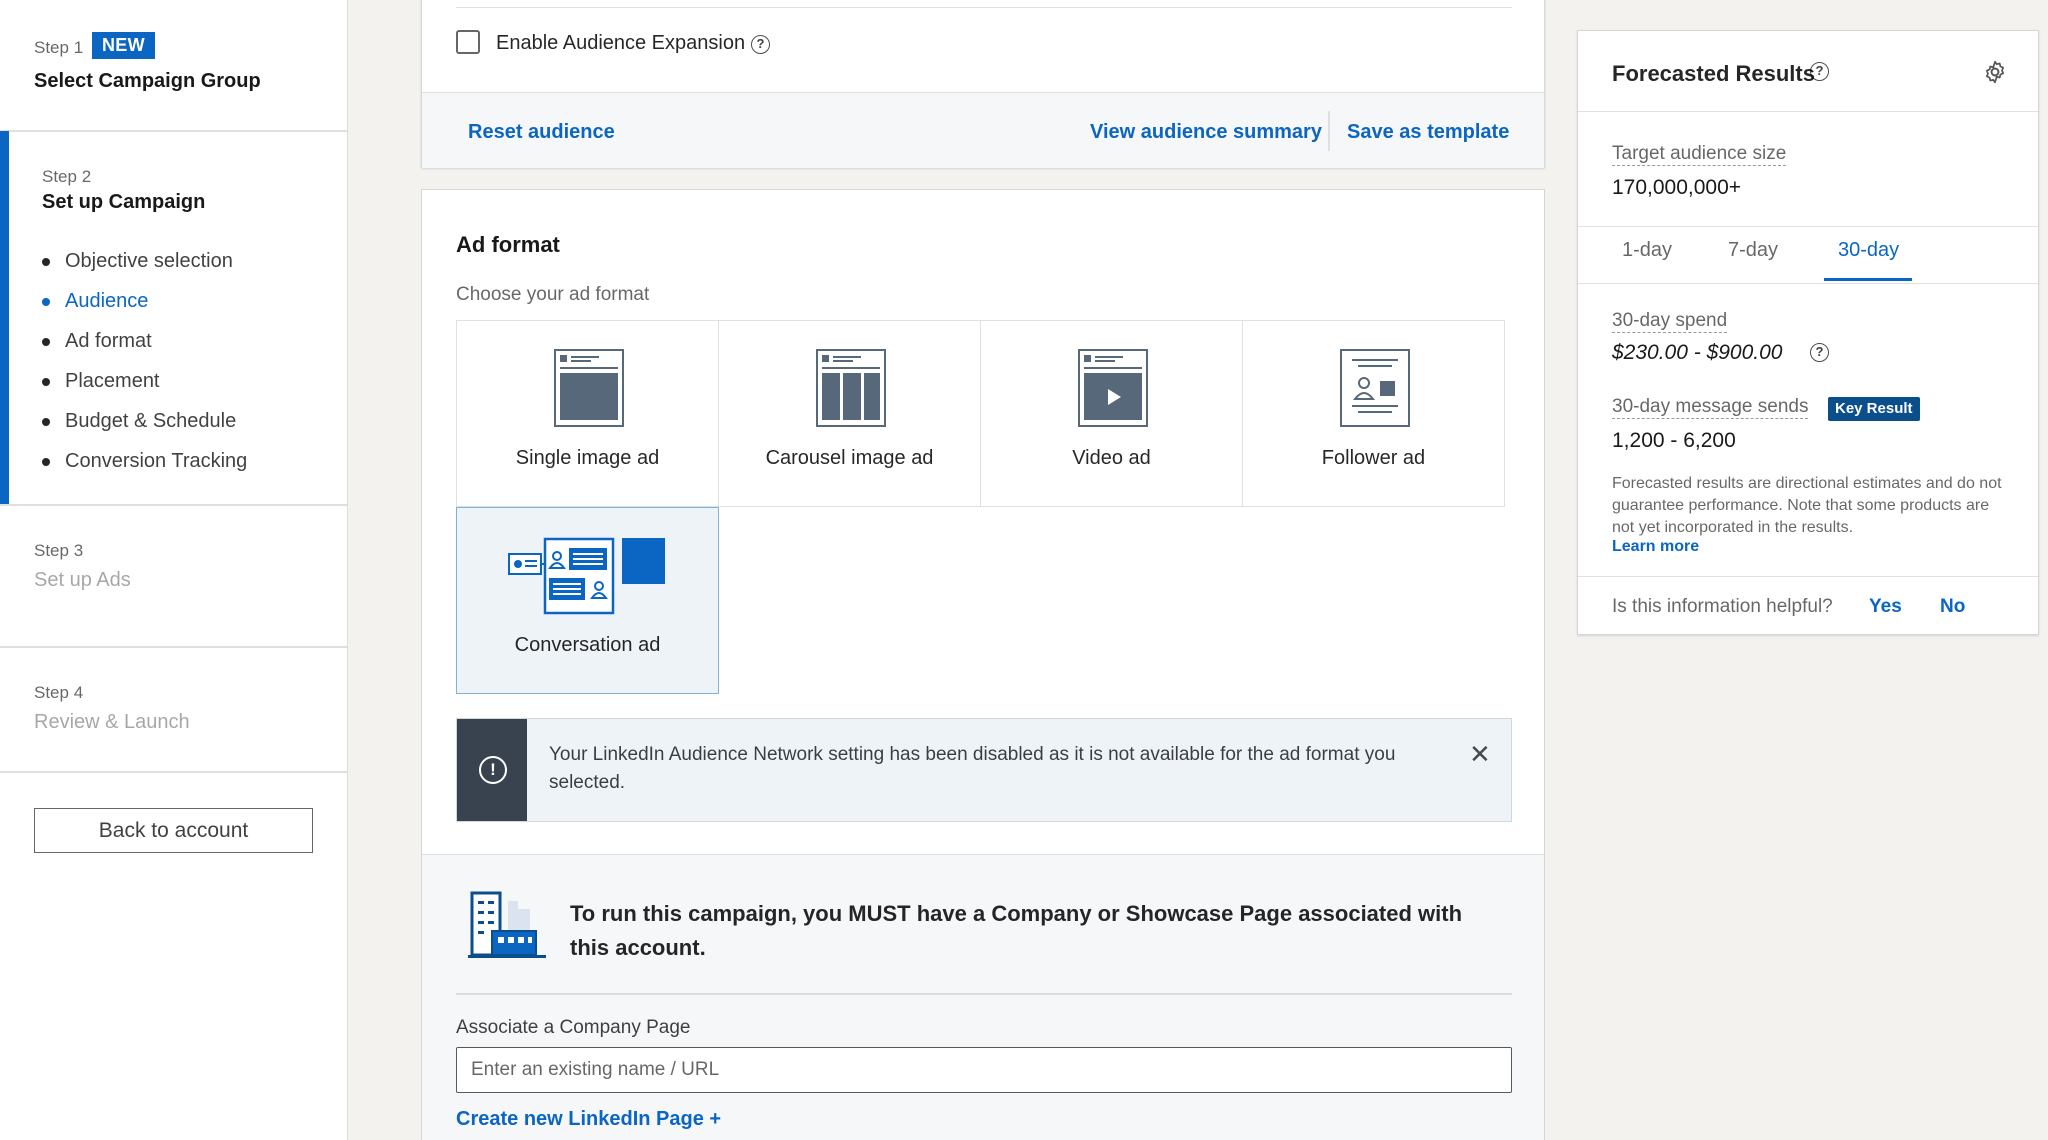  I want to click on building-icon, so click(507, 924).